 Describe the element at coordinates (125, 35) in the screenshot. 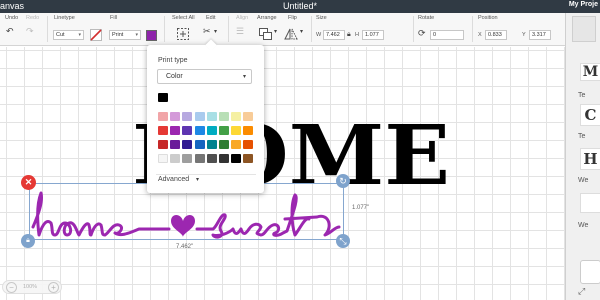

I see `fill-select: Print ▾` at that location.